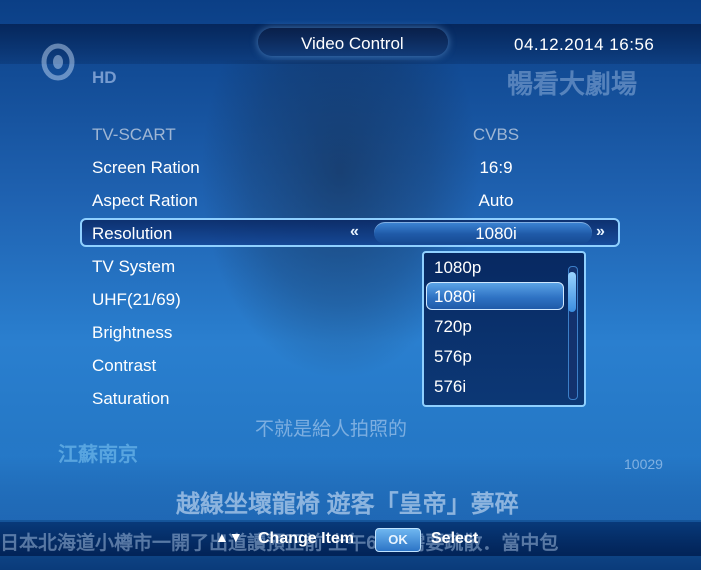  I want to click on menu-item-tv-system: TV System, so click(133, 267).